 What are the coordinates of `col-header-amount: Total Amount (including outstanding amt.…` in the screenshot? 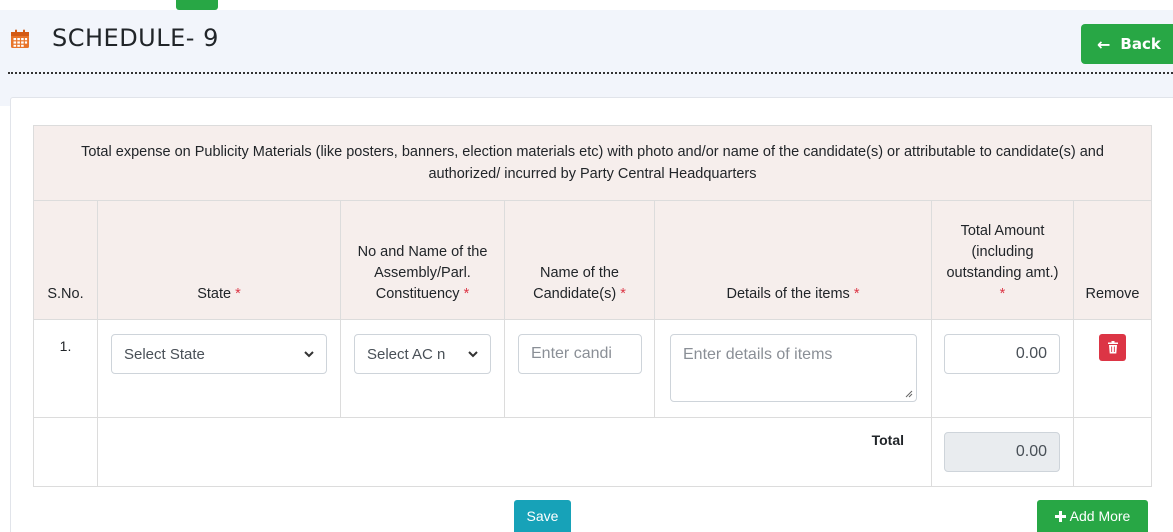 It's located at (1002, 260).